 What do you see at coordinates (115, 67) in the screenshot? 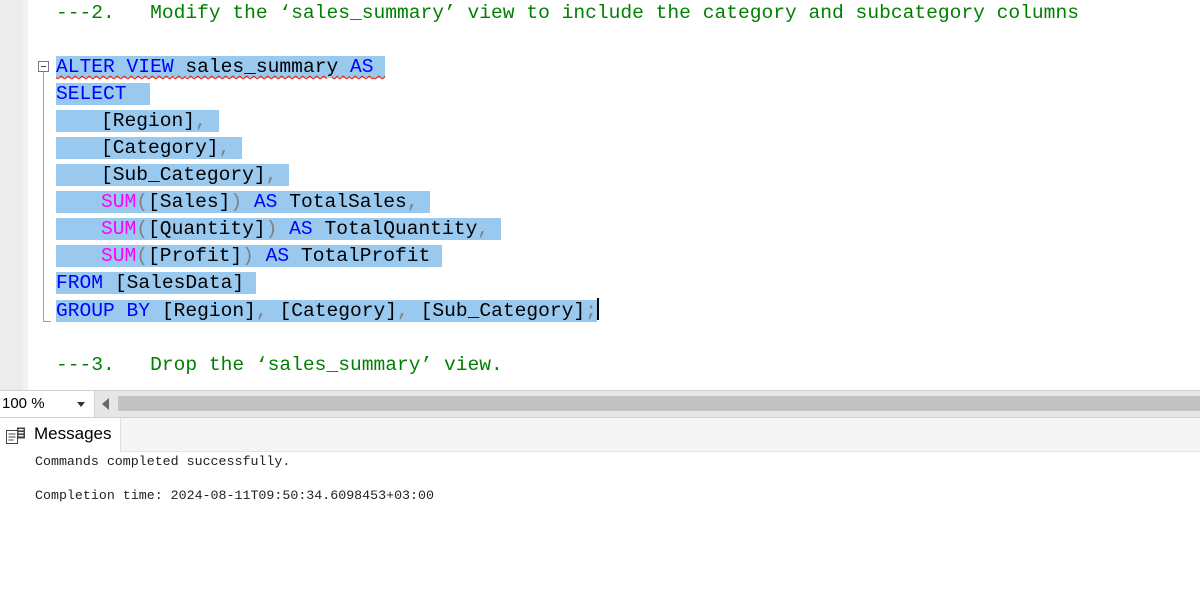
I see `alter-view-keyword: ALTER VIEW` at bounding box center [115, 67].